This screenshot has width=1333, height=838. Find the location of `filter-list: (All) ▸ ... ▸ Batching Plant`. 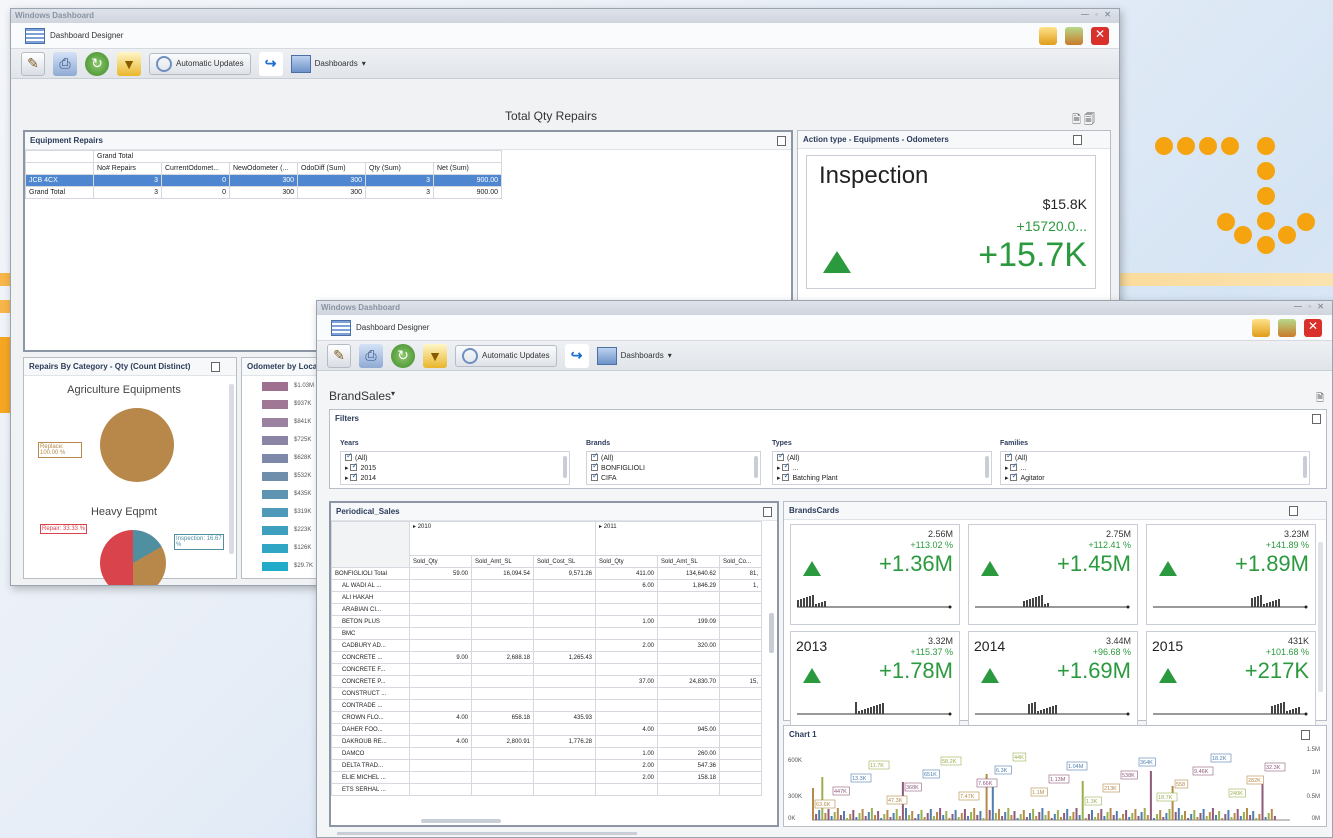

filter-list: (All) ▸ ... ▸ Batching Plant is located at coordinates (882, 468).